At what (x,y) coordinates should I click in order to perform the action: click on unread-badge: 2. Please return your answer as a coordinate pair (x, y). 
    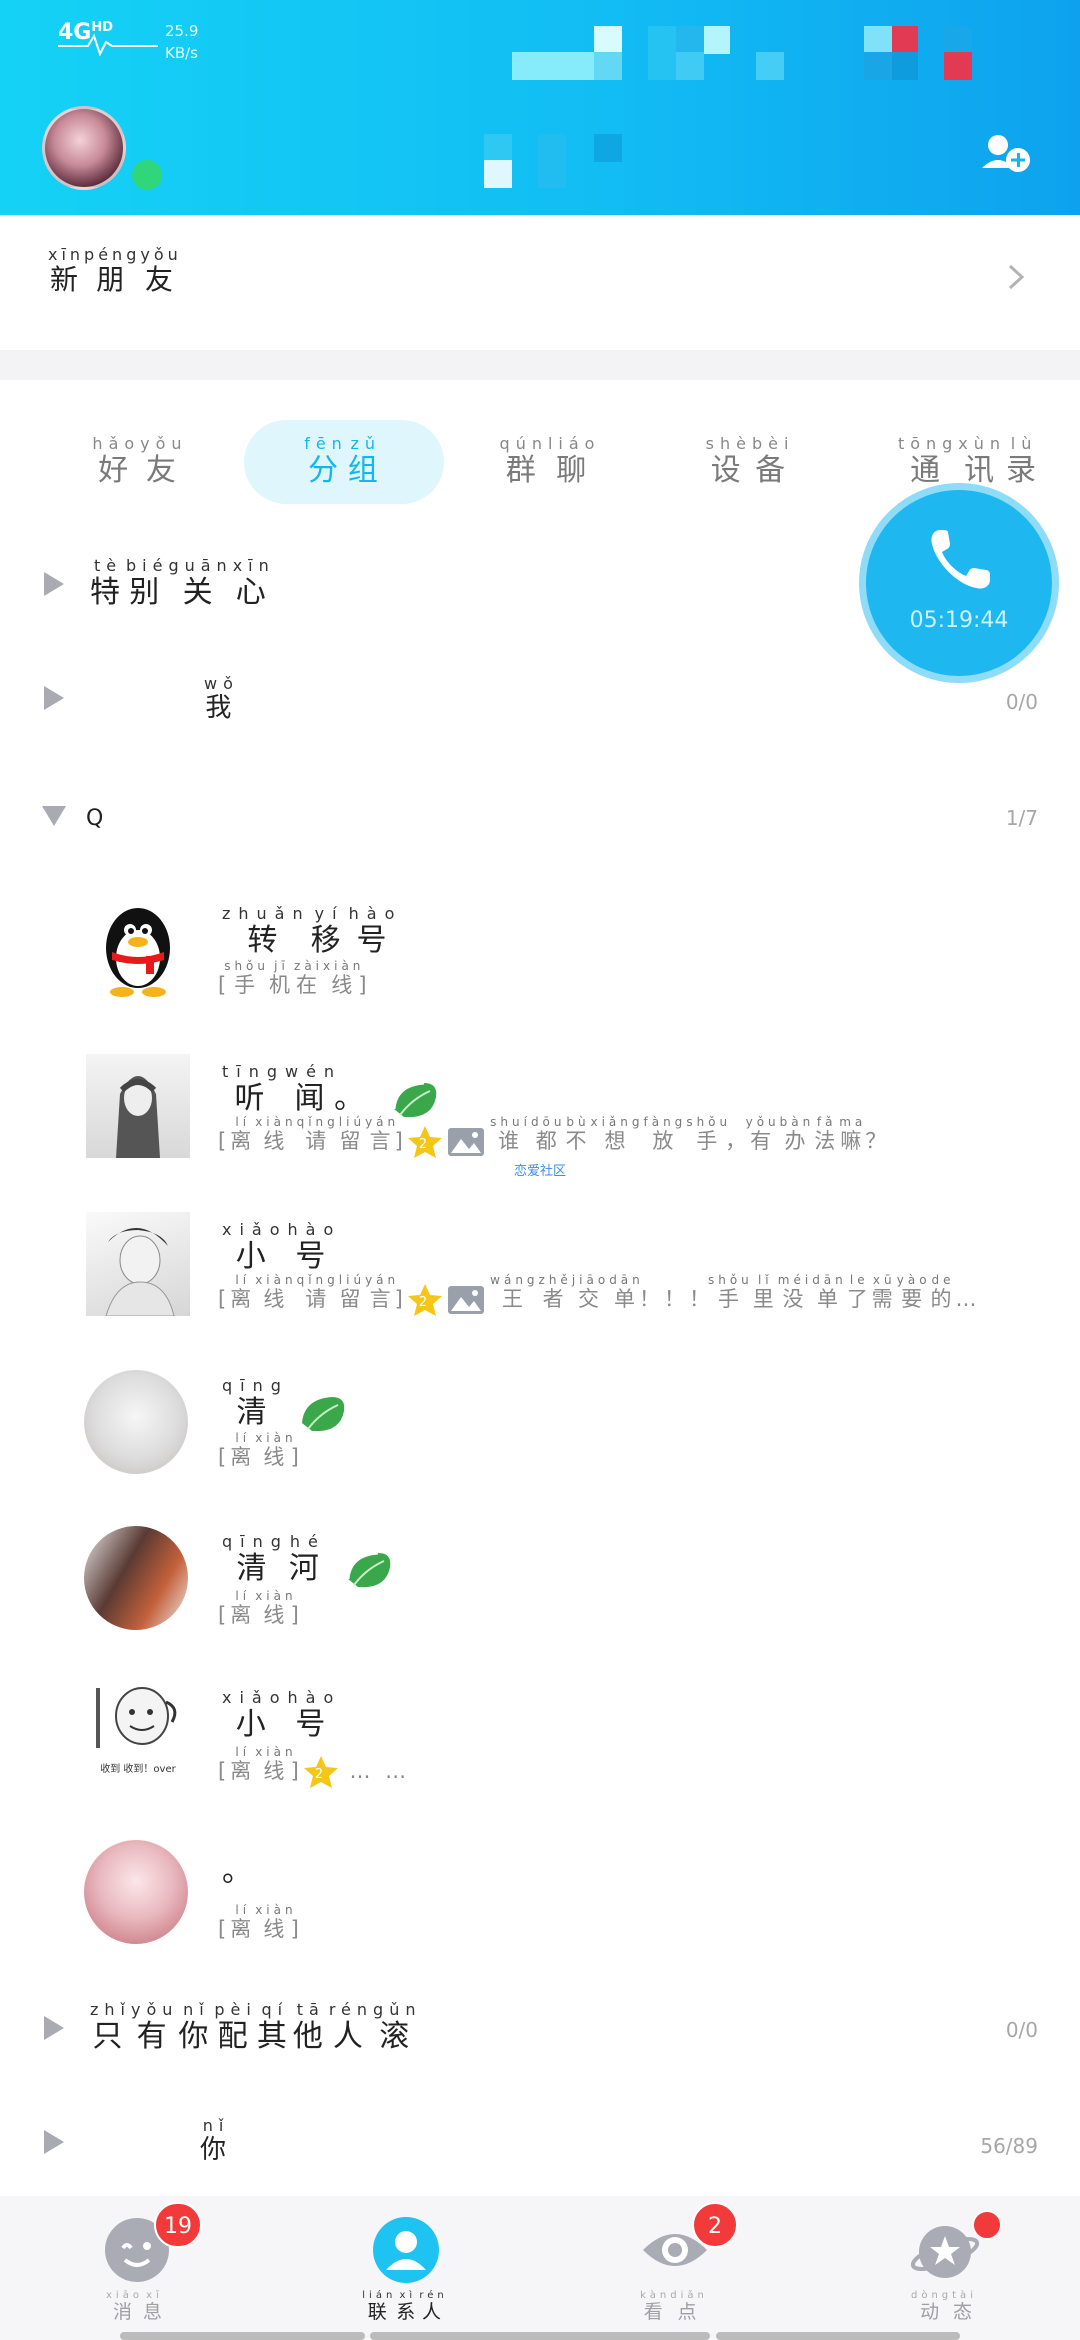
    Looking at the image, I should click on (715, 2225).